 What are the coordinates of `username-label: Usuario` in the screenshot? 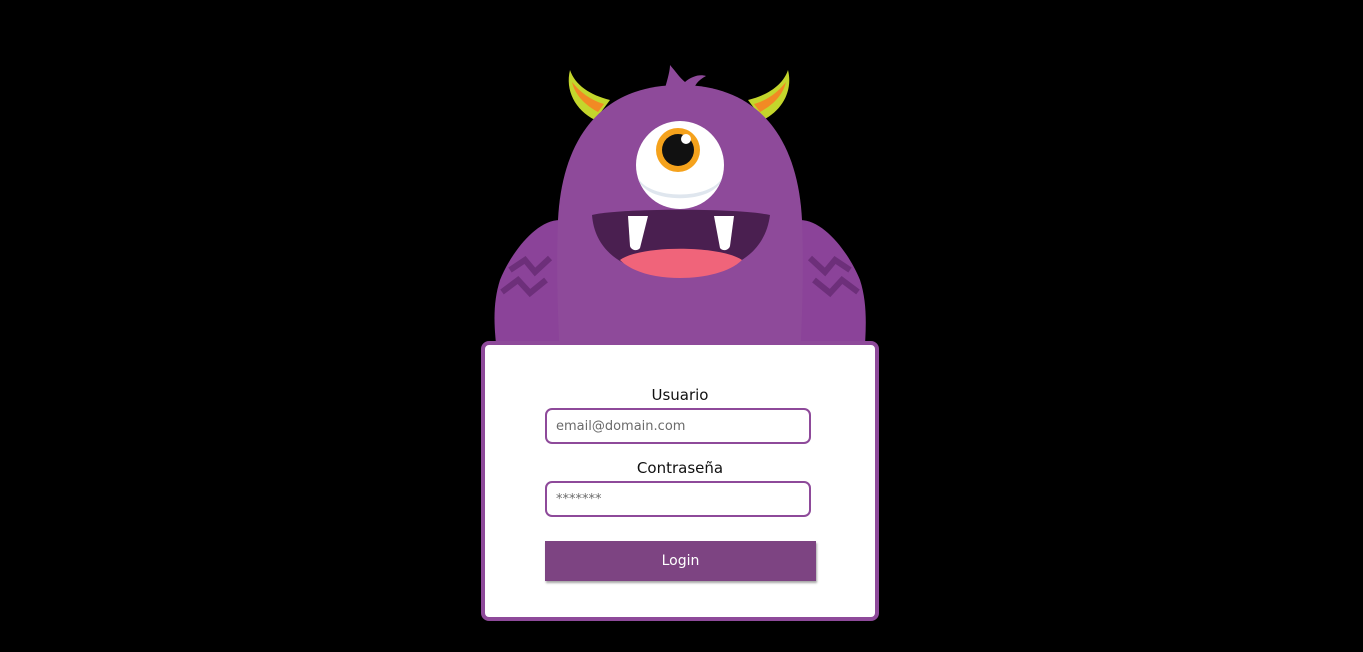 It's located at (680, 395).